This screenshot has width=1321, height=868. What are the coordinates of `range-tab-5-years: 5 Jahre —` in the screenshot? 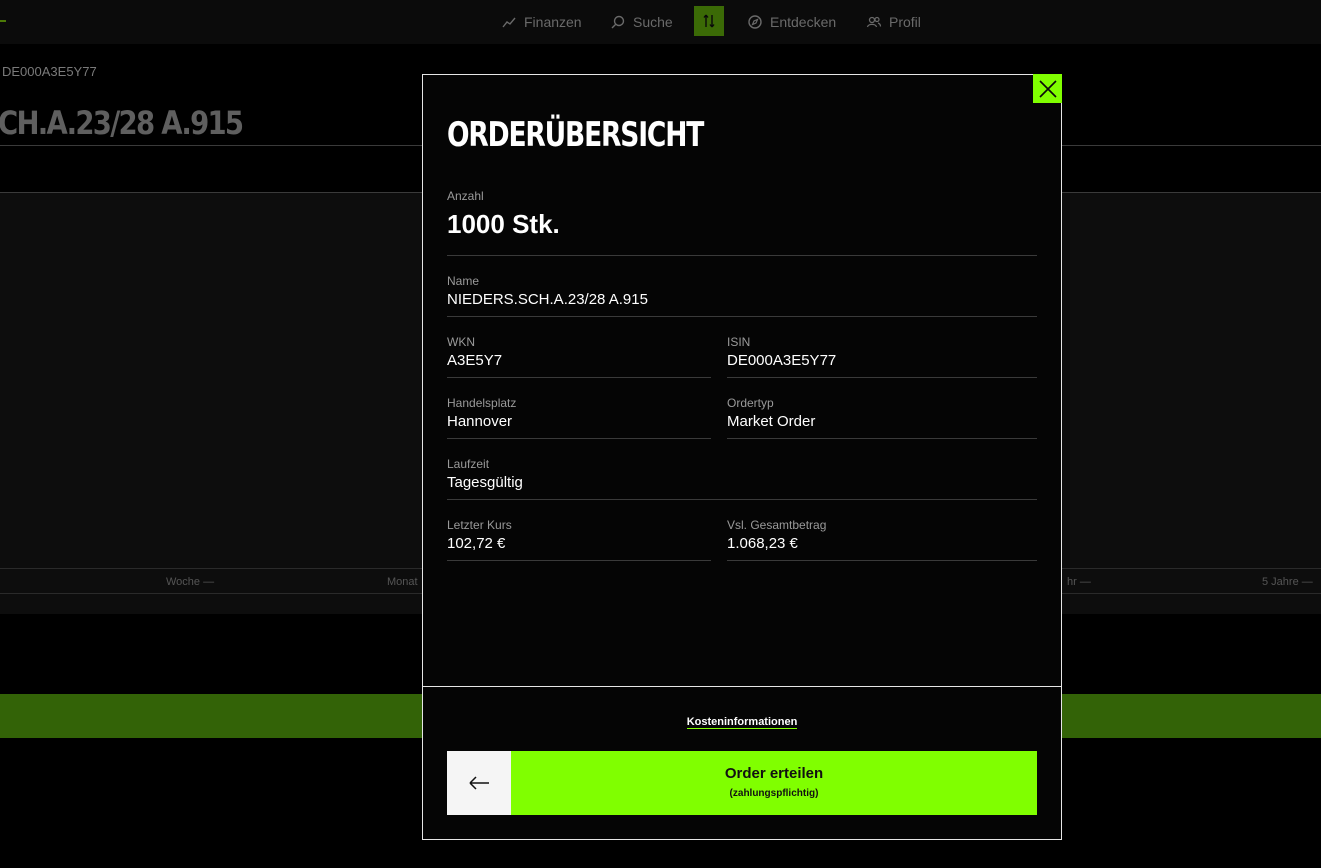 It's located at (1287, 582).